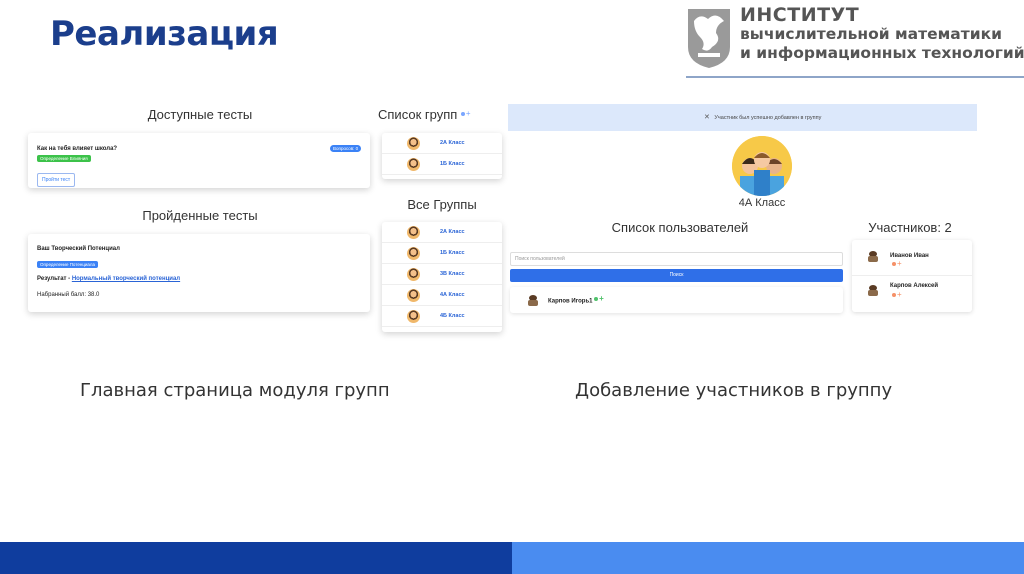 This screenshot has width=1024, height=574. Describe the element at coordinates (164, 34) in the screenshot. I see `slide-title: Реализация` at that location.